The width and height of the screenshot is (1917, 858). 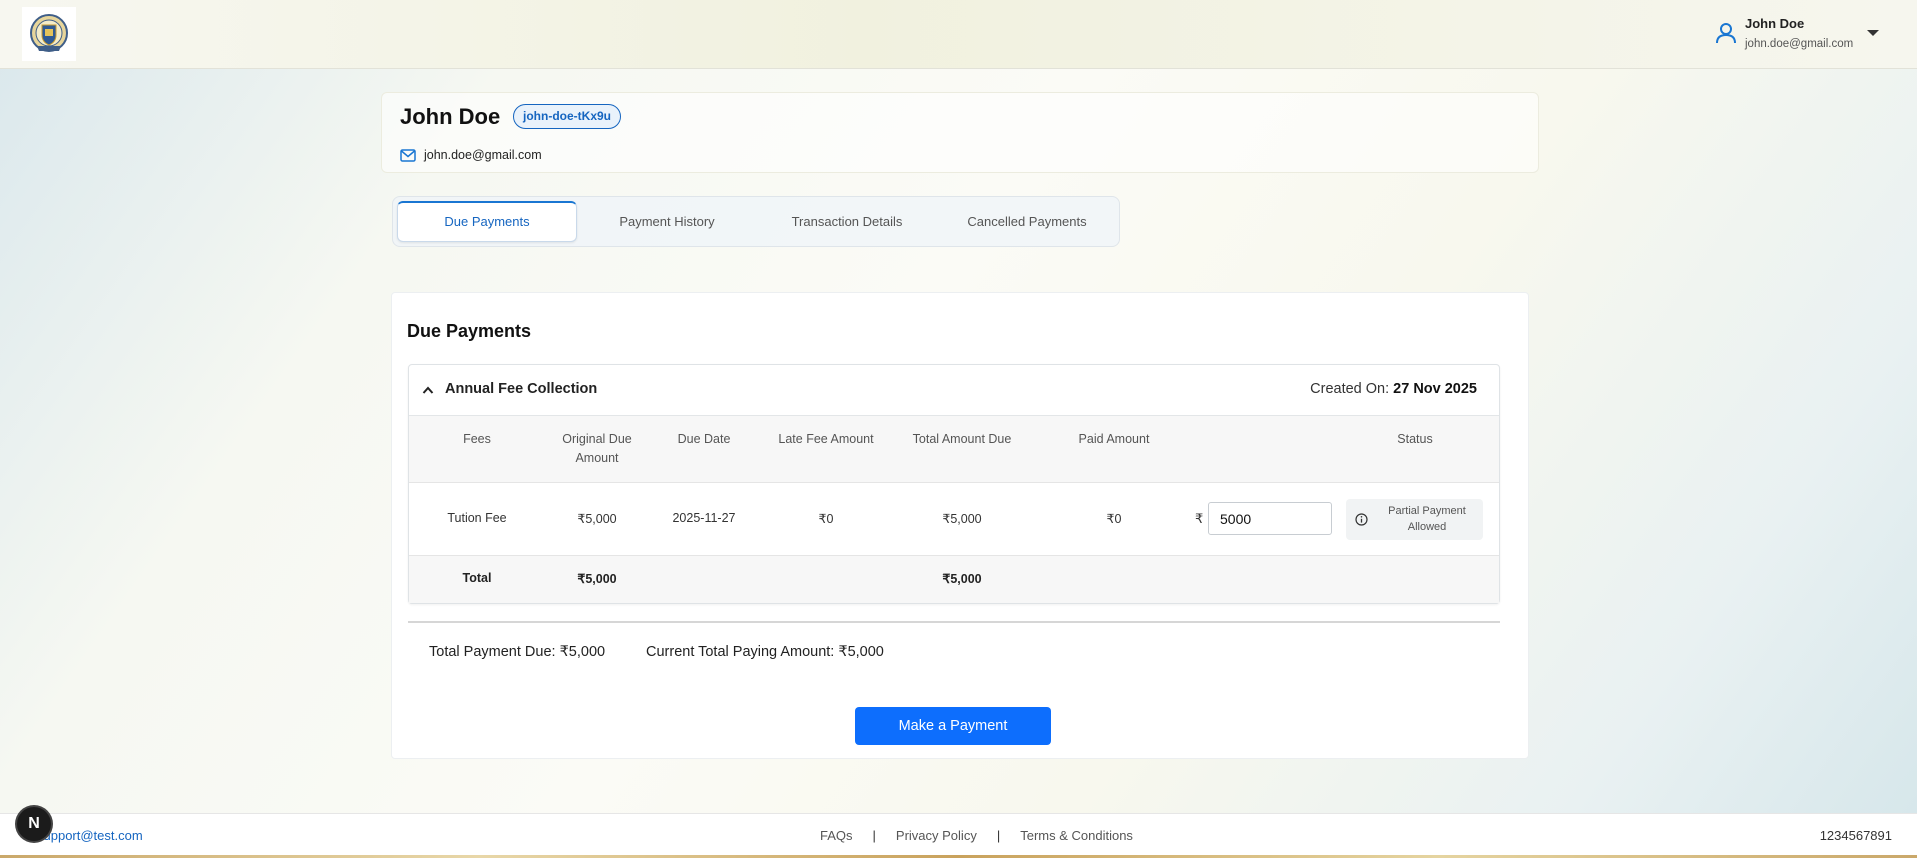 What do you see at coordinates (953, 726) in the screenshot?
I see `make-payment-button: Make a Payment` at bounding box center [953, 726].